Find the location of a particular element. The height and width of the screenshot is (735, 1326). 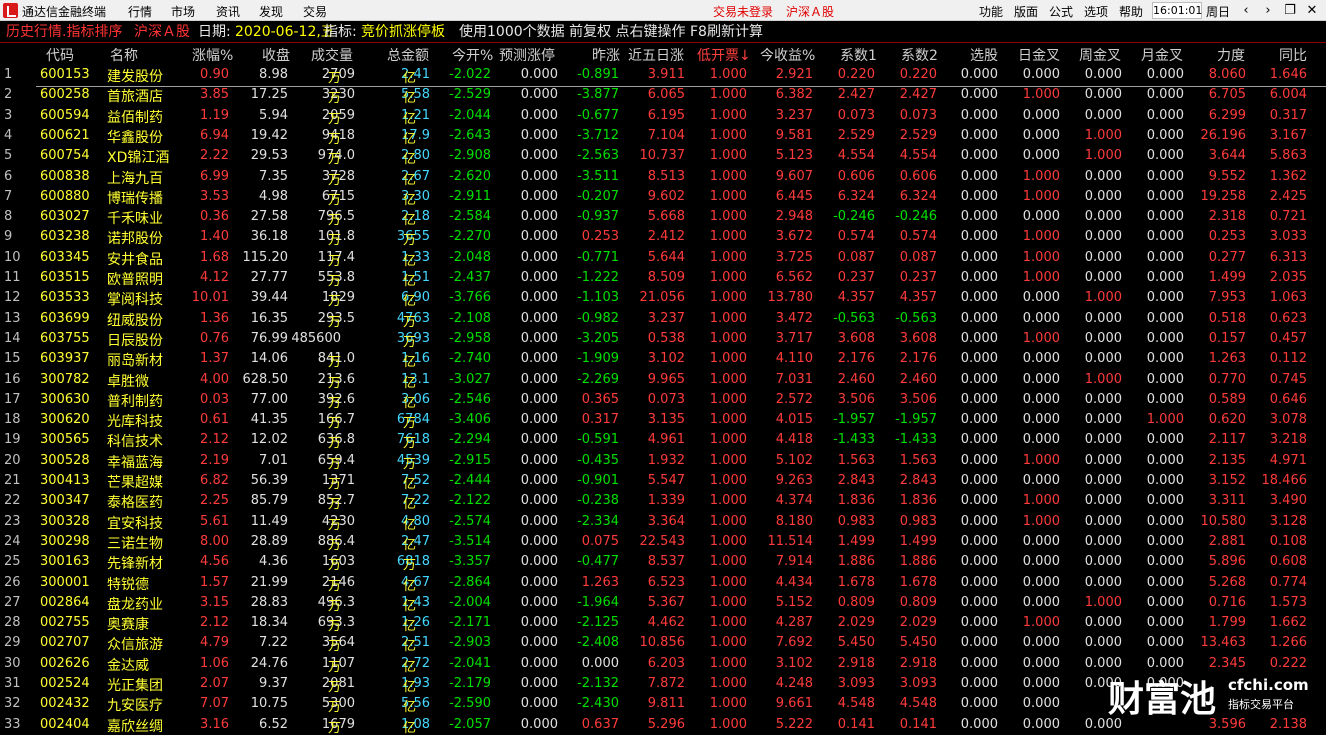

cell-open: -3.357 is located at coordinates (470, 562).